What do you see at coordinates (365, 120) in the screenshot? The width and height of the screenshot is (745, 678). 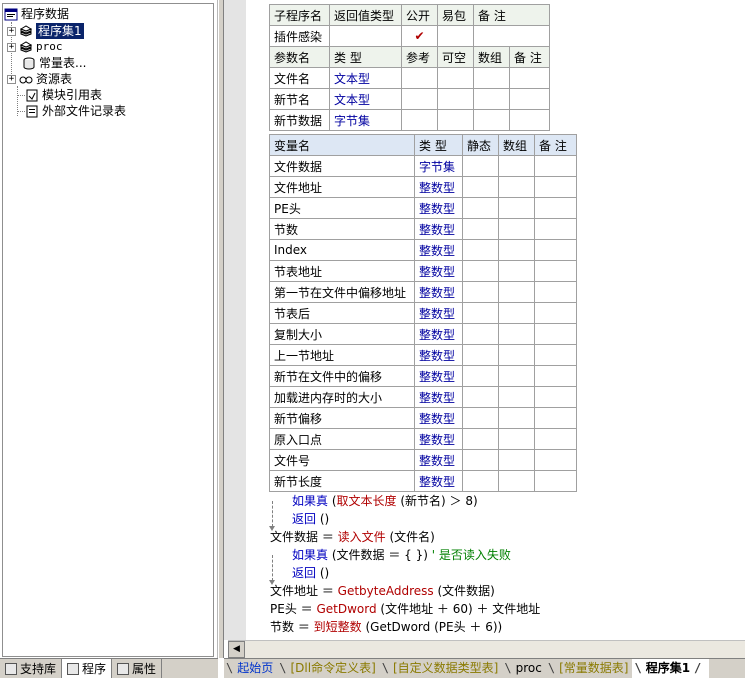 I see `param-type: 字节集` at bounding box center [365, 120].